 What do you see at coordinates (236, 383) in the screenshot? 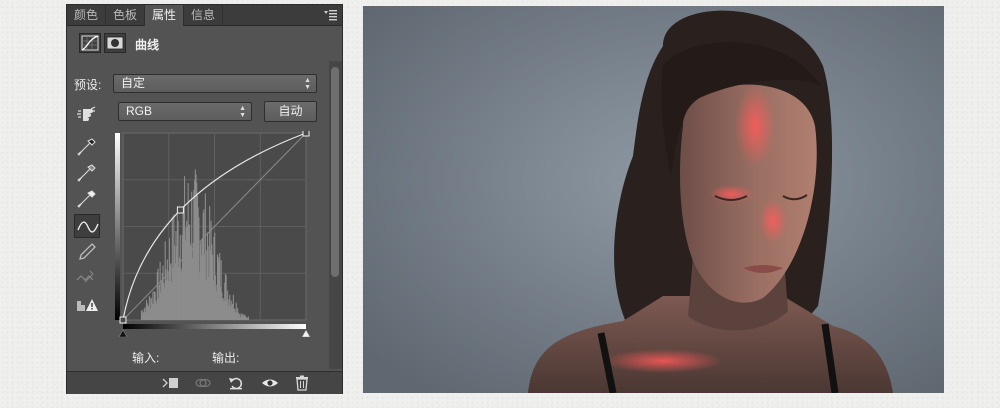
I see `reset-icon` at bounding box center [236, 383].